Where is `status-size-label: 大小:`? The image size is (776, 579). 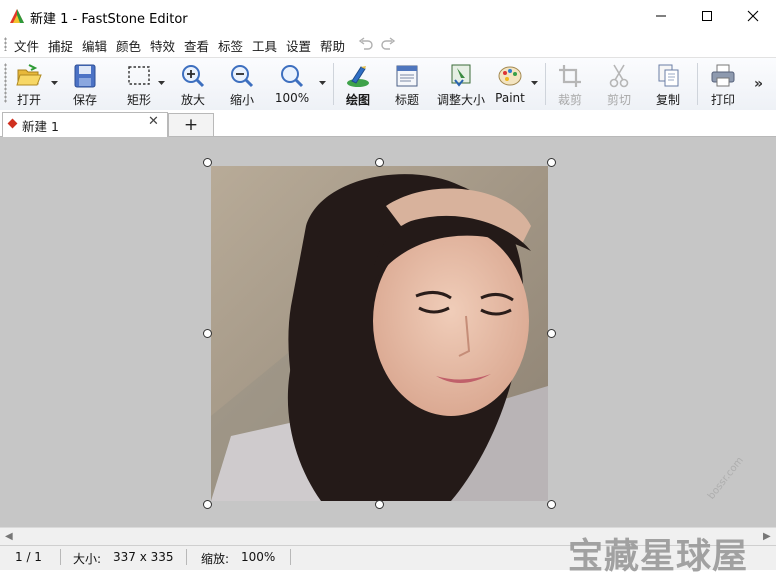 status-size-label: 大小: is located at coordinates (87, 559).